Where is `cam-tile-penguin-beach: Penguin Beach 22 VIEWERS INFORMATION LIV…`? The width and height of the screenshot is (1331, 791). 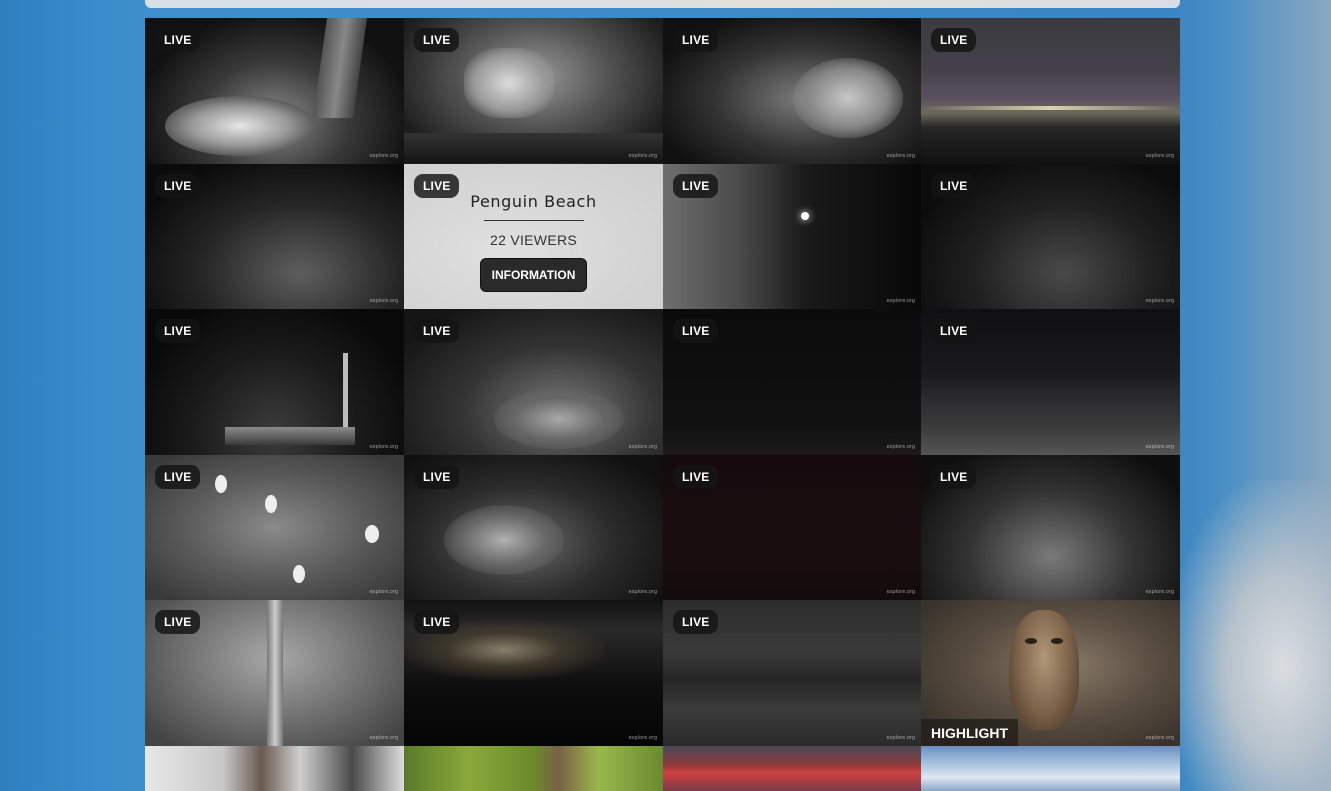 cam-tile-penguin-beach: Penguin Beach 22 VIEWERS INFORMATION LIV… is located at coordinates (533, 236).